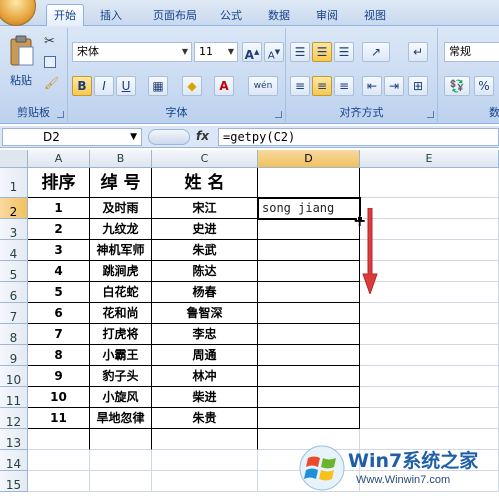 The image size is (499, 496). Describe the element at coordinates (121, 208) in the screenshot. I see `table-cell: 及时雨` at that location.